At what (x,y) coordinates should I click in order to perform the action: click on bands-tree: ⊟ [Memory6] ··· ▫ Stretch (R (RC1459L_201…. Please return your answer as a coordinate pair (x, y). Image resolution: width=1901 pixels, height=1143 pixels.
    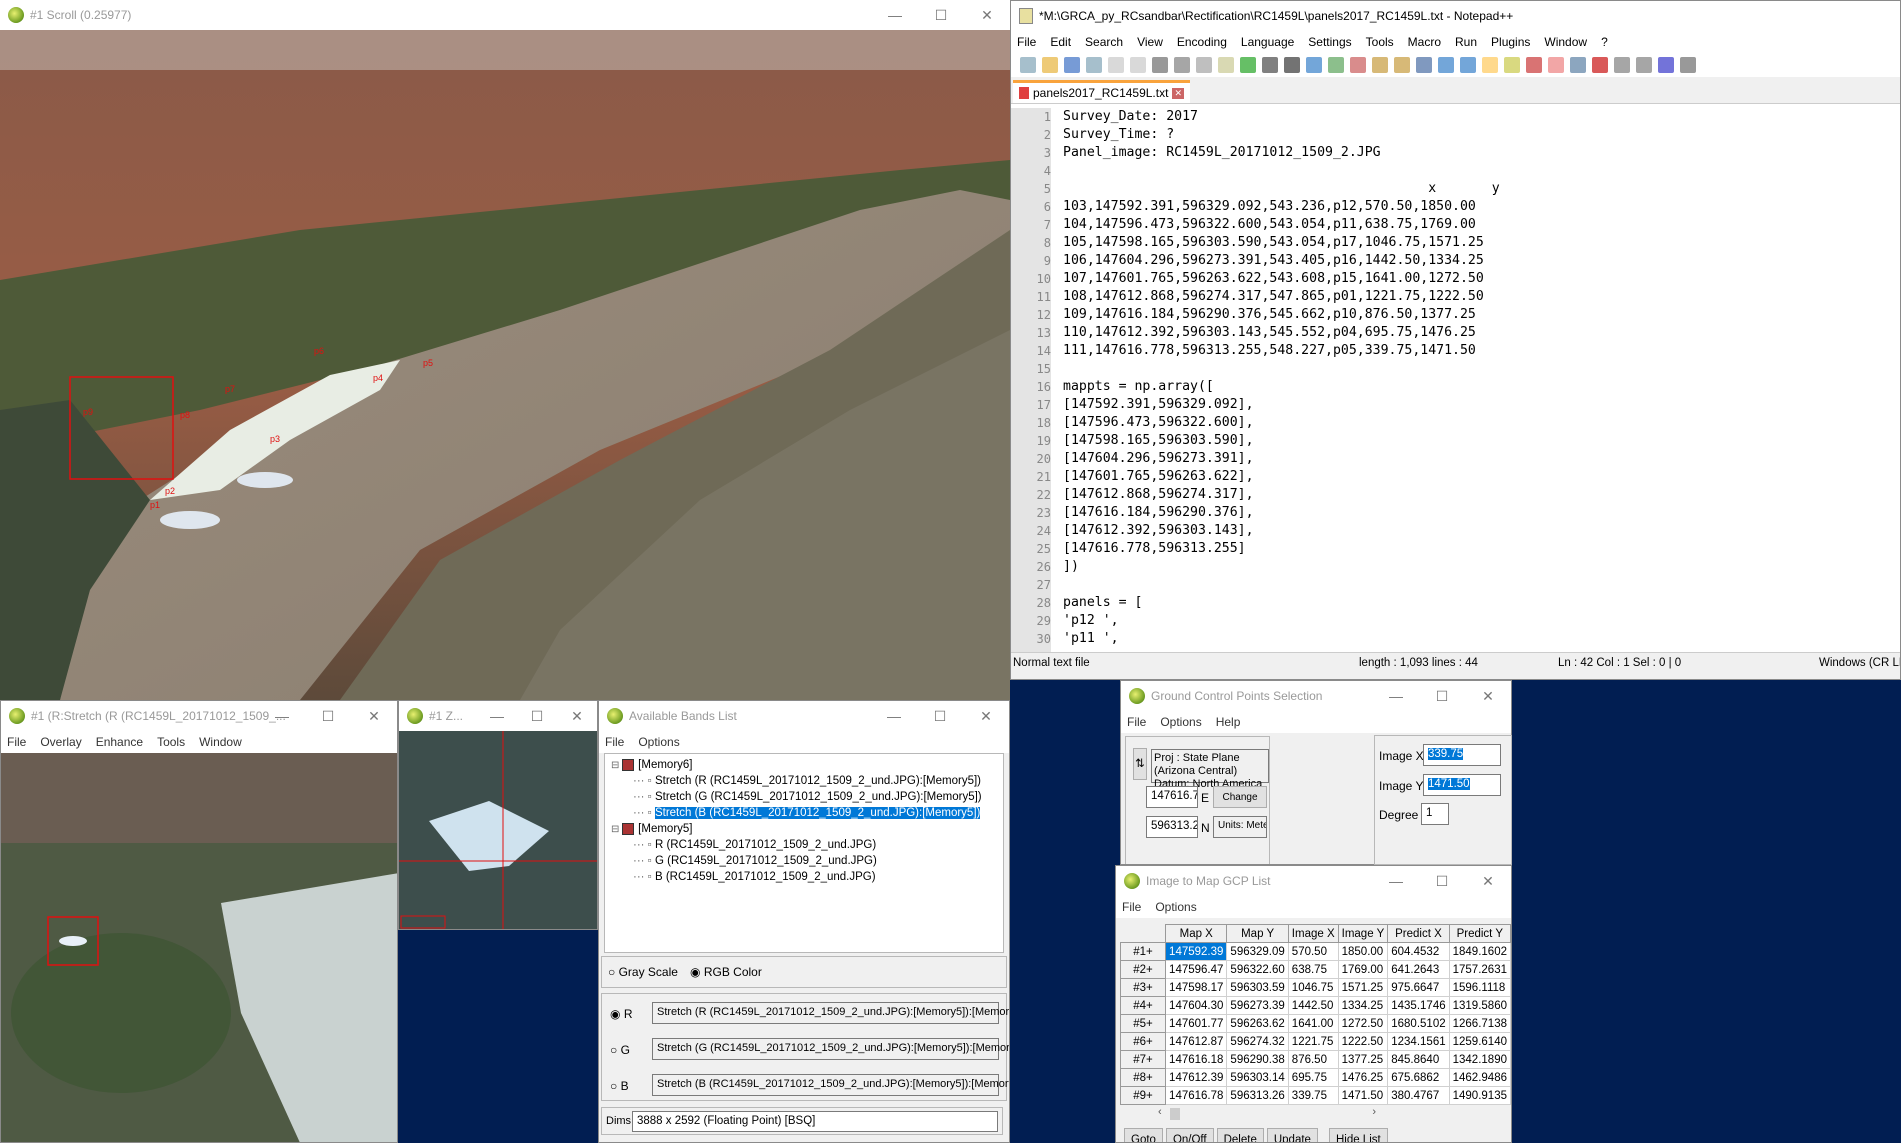
    Looking at the image, I should click on (804, 853).